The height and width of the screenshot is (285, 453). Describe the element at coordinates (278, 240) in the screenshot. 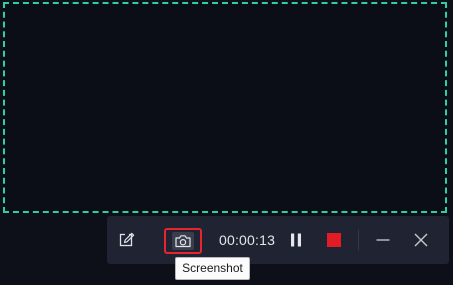

I see `recording-toolbar: 00:00:13` at that location.